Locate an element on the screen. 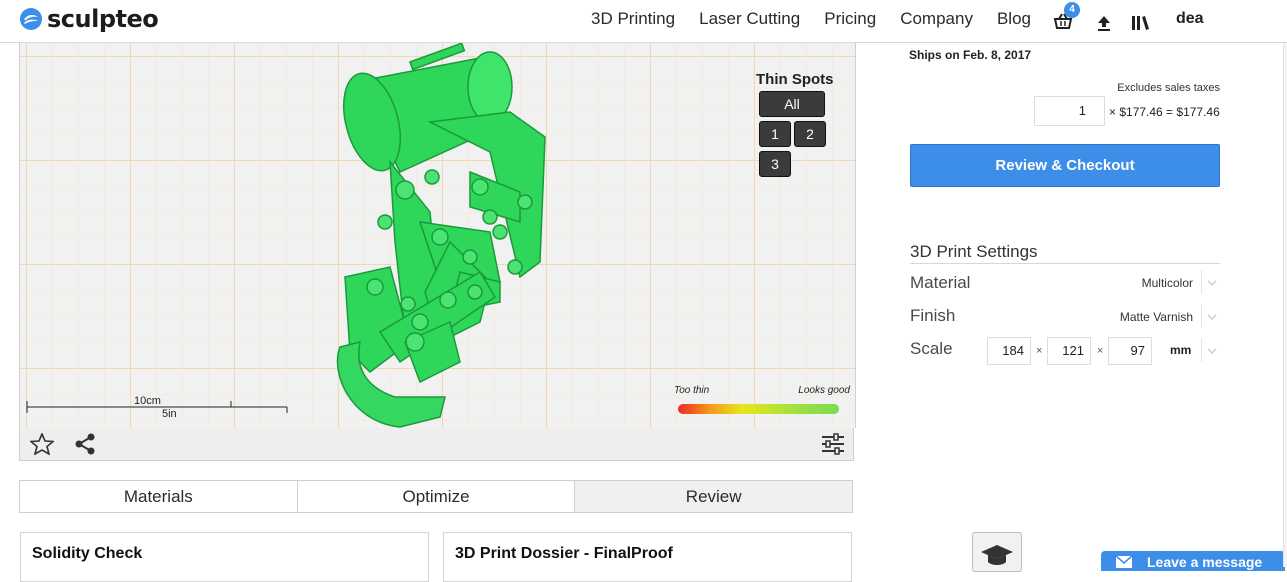 The image size is (1287, 582). finish-dropdown is located at coordinates (1210, 316).